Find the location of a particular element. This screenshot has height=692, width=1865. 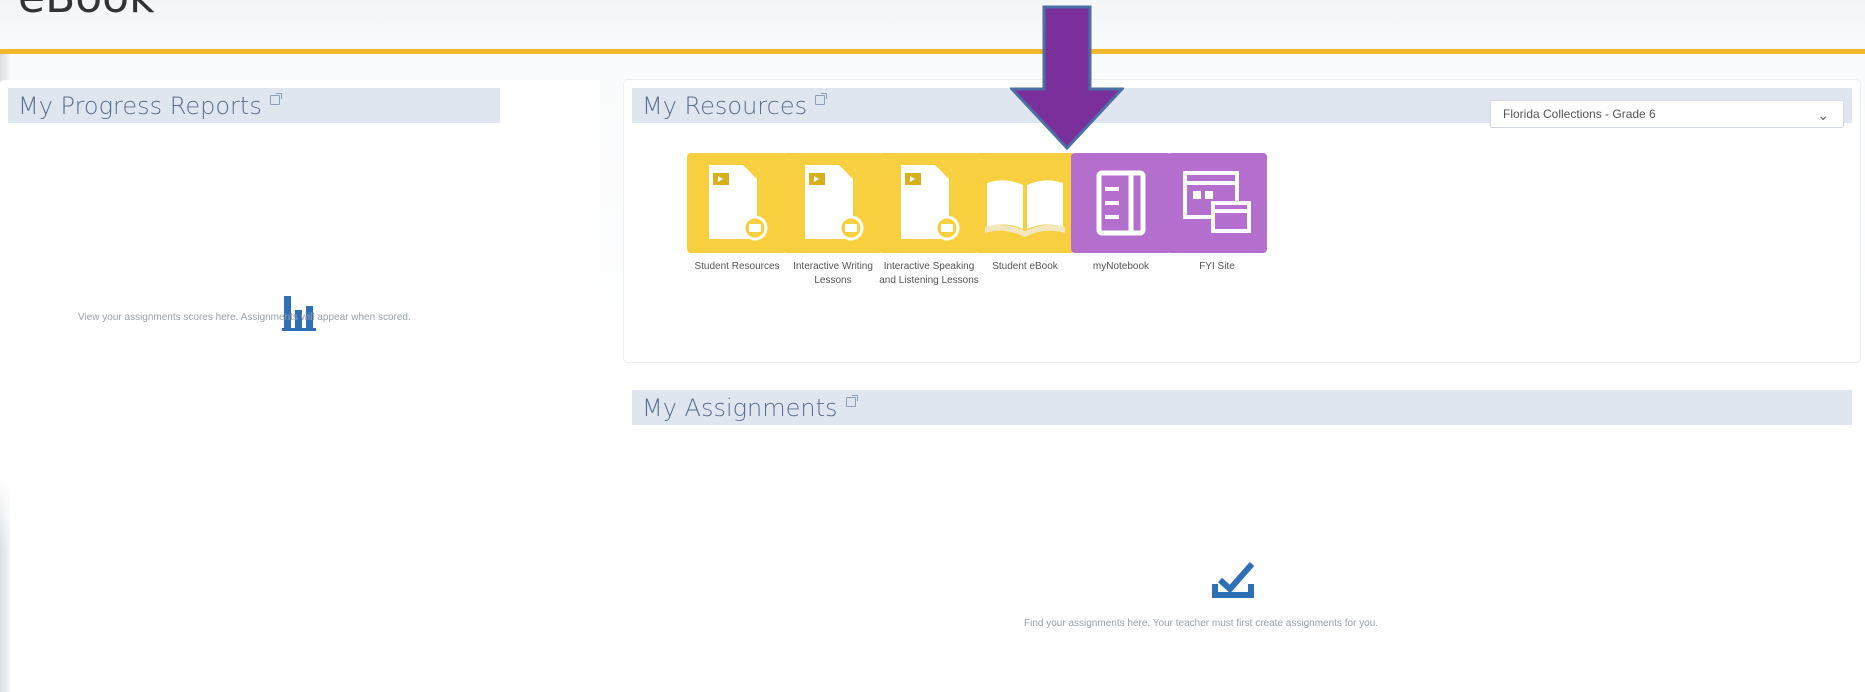

tile-label-fyi-site: FYI Site is located at coordinates (1217, 267).